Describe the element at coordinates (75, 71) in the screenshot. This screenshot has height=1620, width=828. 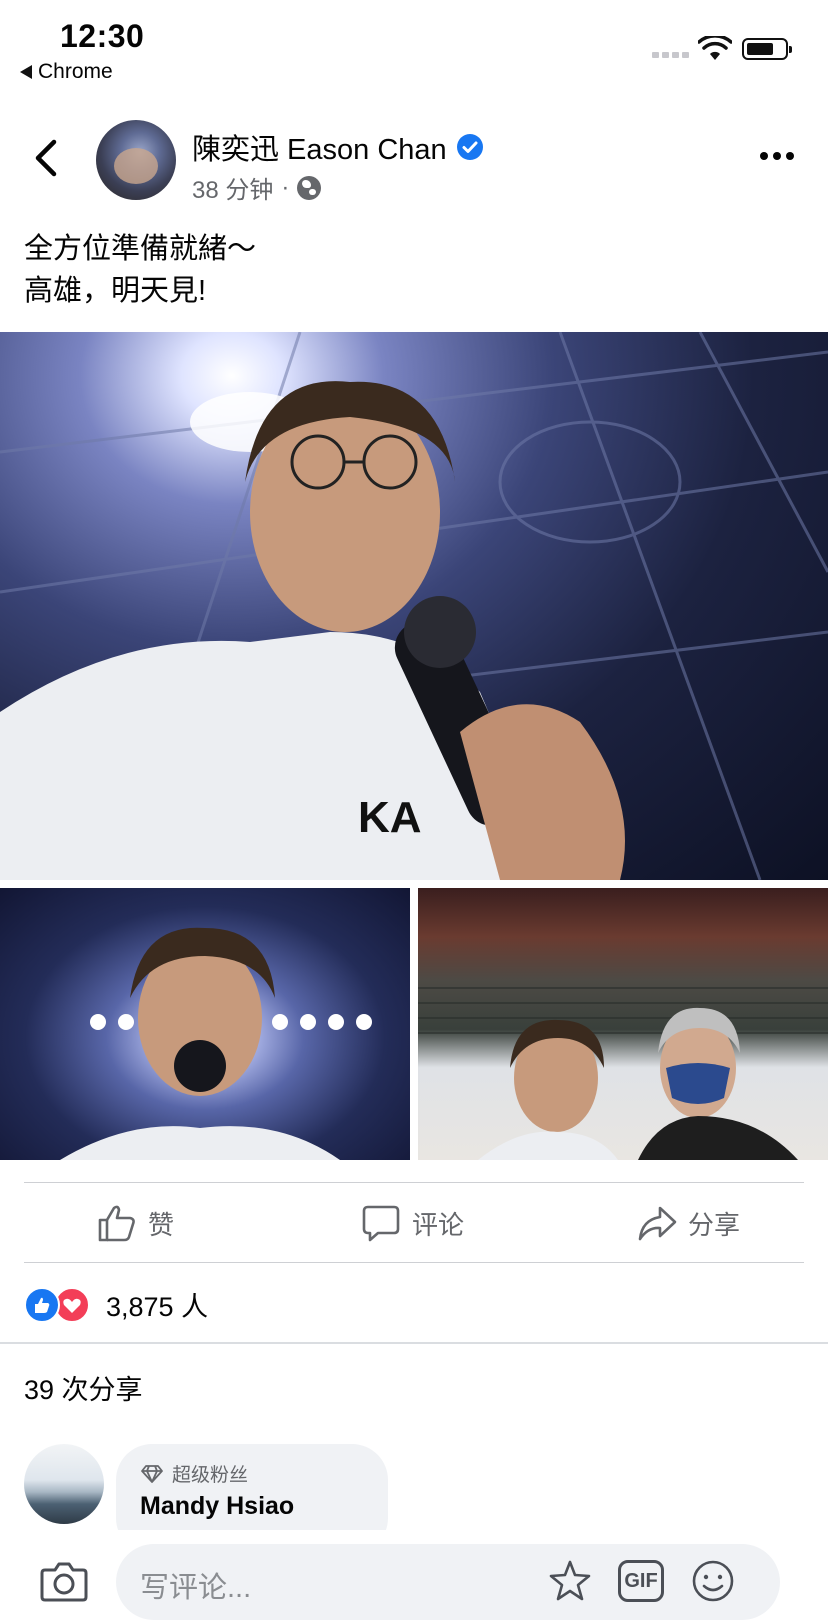
I see `back-app-label: Chrome` at that location.